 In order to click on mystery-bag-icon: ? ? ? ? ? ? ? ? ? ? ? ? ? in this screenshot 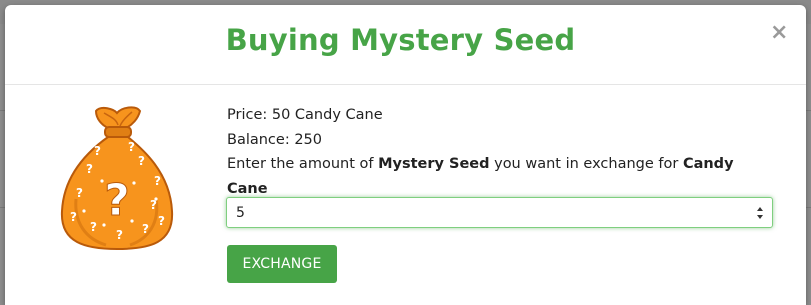, I will do `click(117, 178)`.